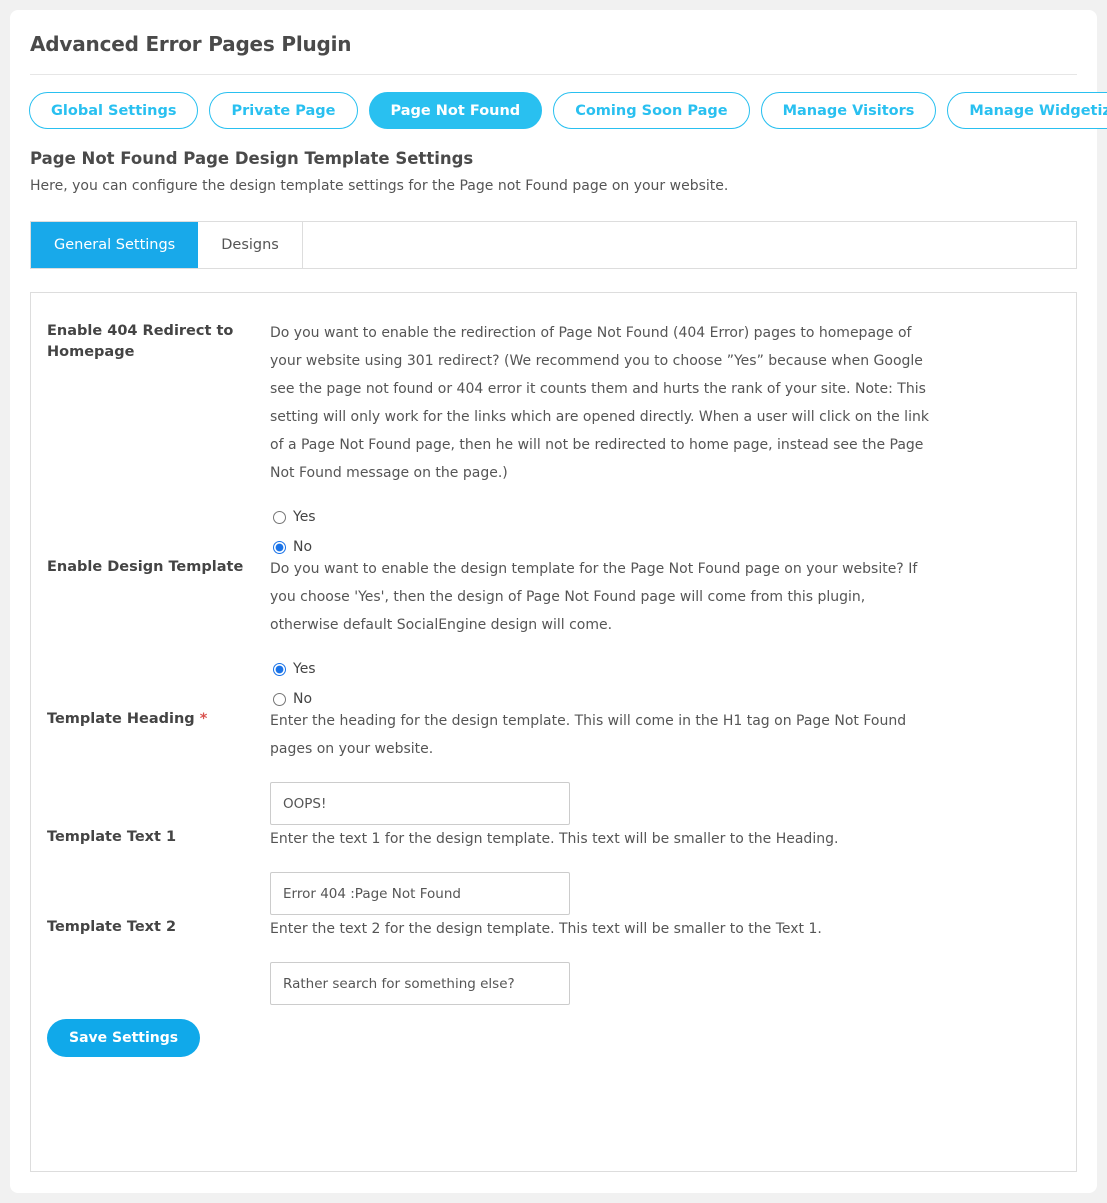 This screenshot has width=1107, height=1203. What do you see at coordinates (302, 547) in the screenshot?
I see `radio-redirect-no-label: No` at bounding box center [302, 547].